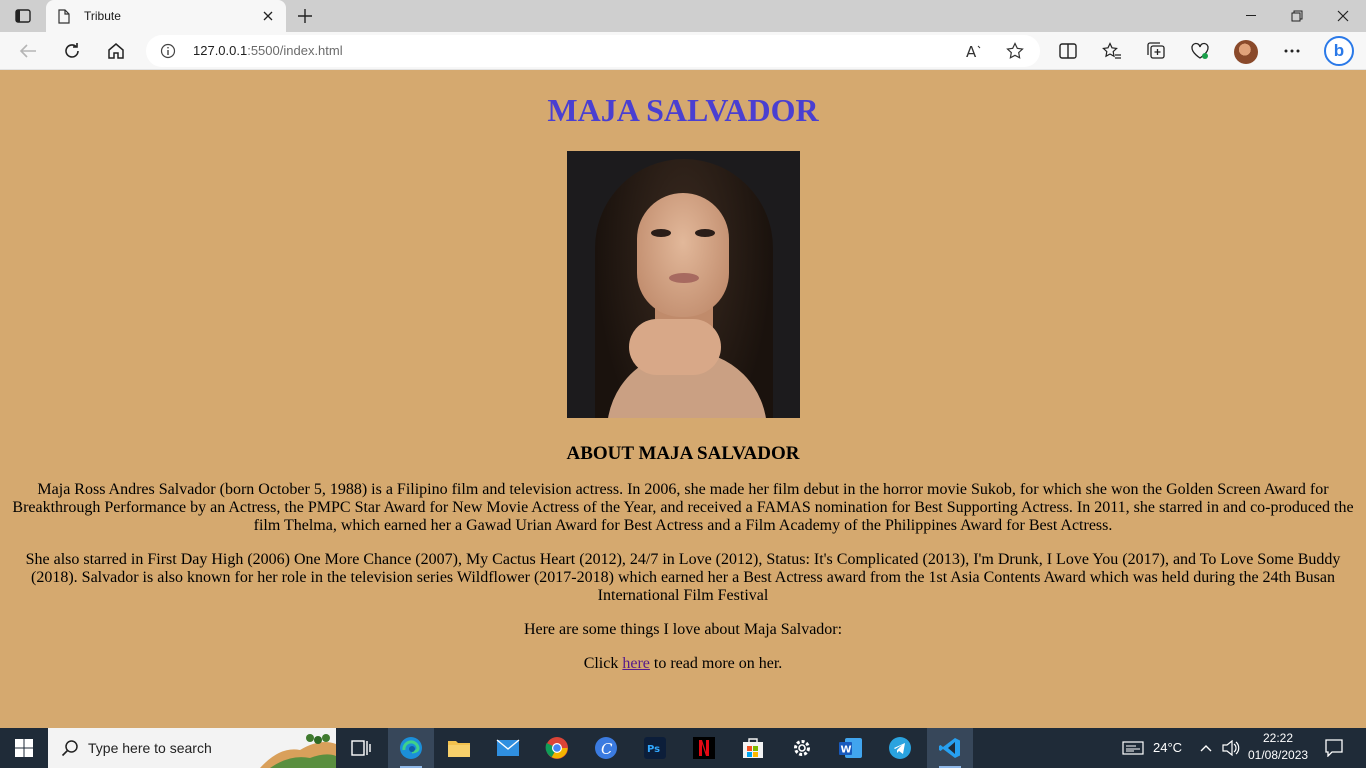 The image size is (1366, 768). I want to click on more-options-icon, so click(1292, 51).